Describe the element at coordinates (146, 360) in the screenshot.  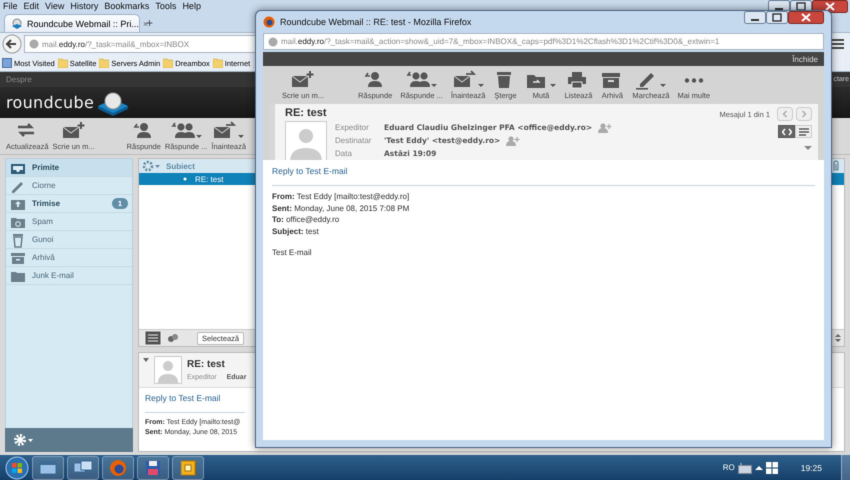
I see `collapse-triangle-icon` at that location.